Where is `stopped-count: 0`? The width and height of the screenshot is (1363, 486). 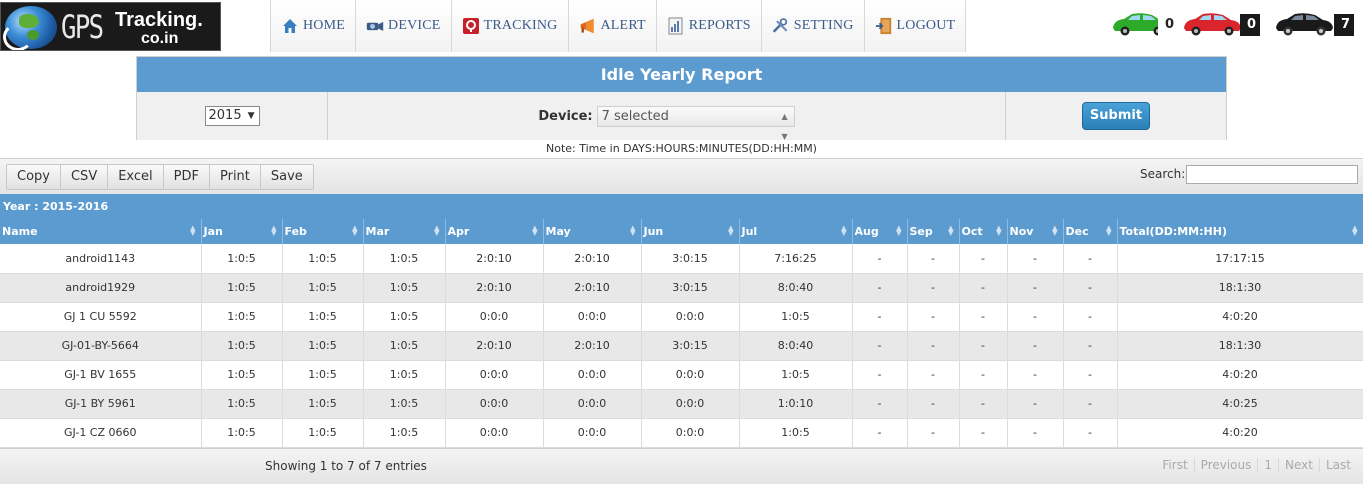
stopped-count: 0 is located at coordinates (1250, 25).